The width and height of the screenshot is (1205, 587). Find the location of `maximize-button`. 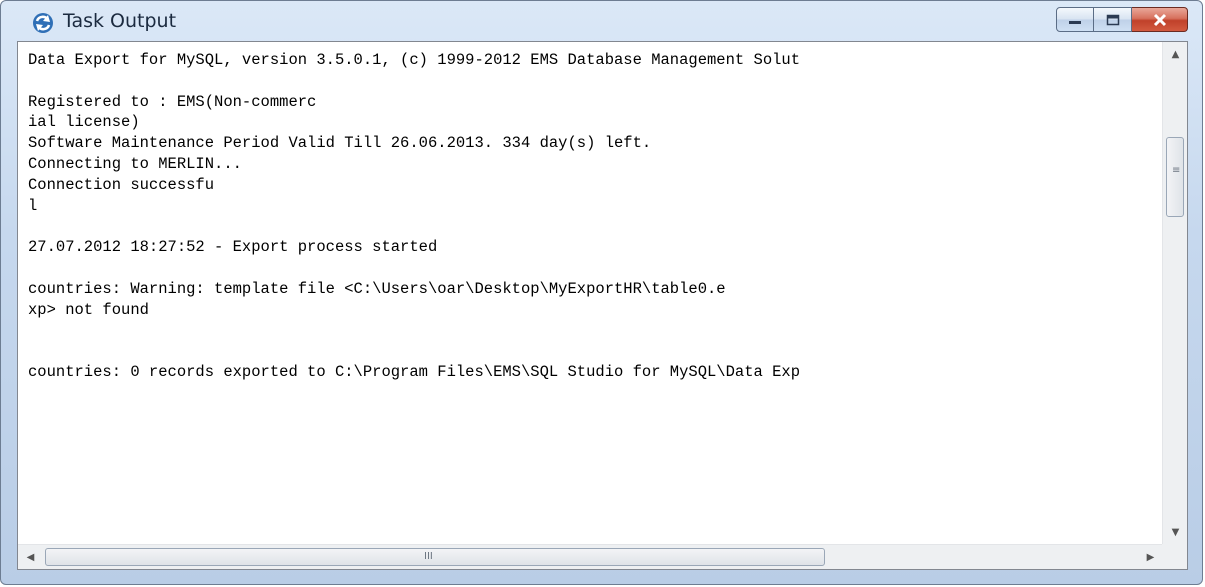

maximize-button is located at coordinates (1113, 19).